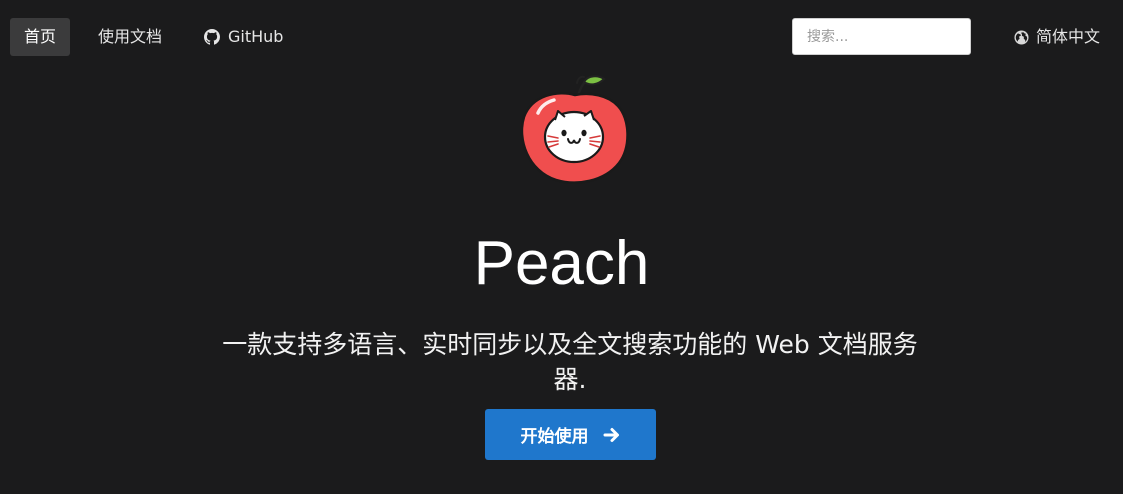 The image size is (1123, 494). I want to click on top-nav: 首页 使用文档 GitHub 简体中文, so click(561, 37).